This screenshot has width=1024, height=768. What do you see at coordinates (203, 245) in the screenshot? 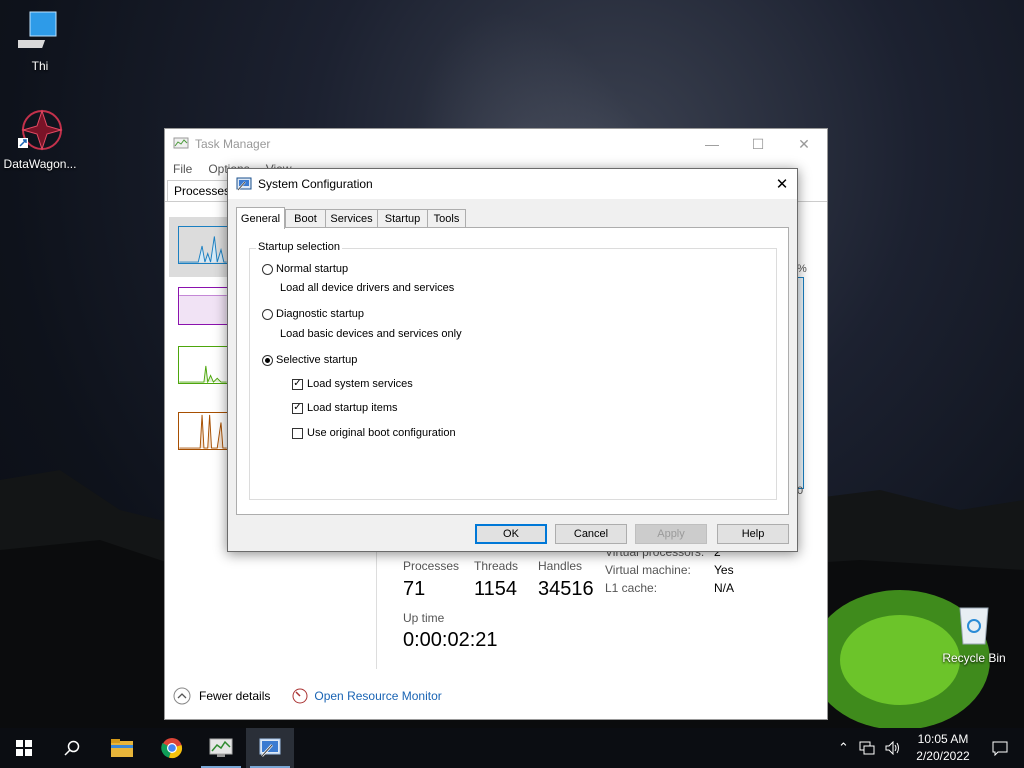
I see `cpu-graph-thumbnail` at bounding box center [203, 245].